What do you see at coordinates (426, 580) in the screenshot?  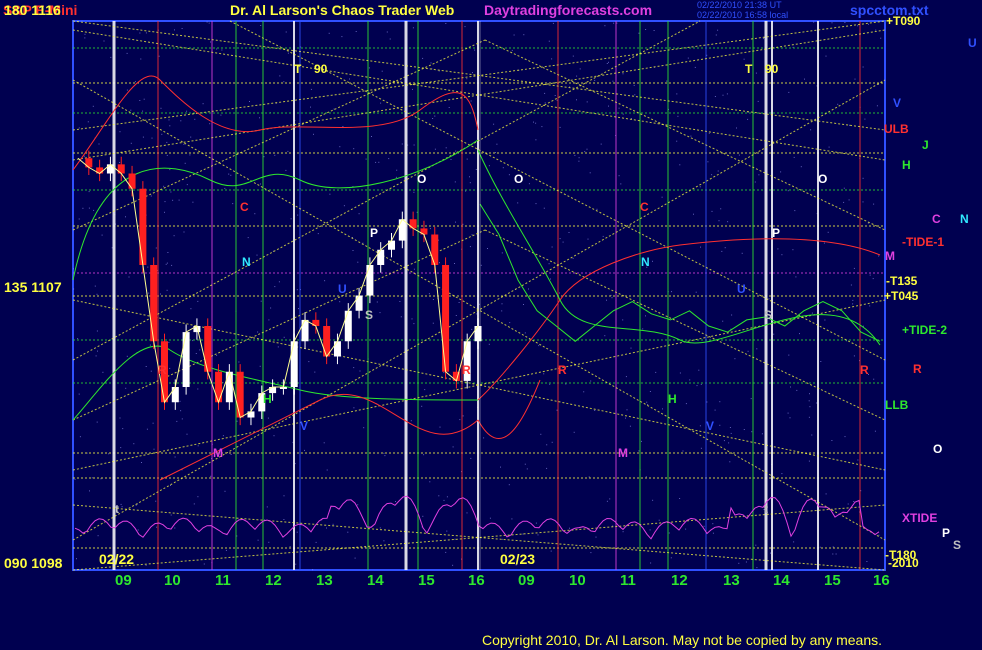 I see `hour-label: 15` at bounding box center [426, 580].